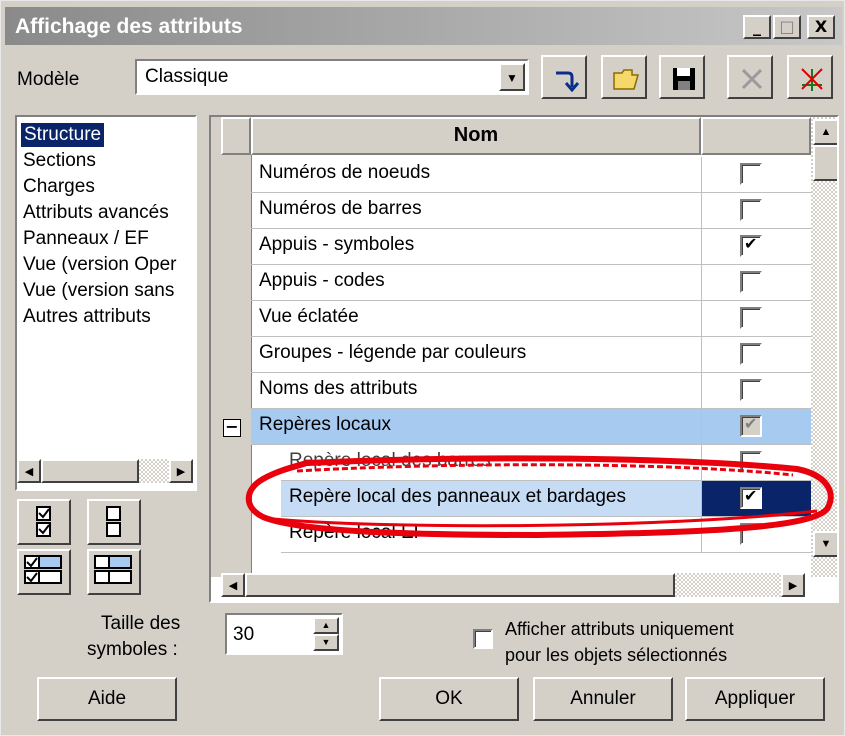  Describe the element at coordinates (59, 161) in the screenshot. I see `category-item-sections: Sections` at that location.